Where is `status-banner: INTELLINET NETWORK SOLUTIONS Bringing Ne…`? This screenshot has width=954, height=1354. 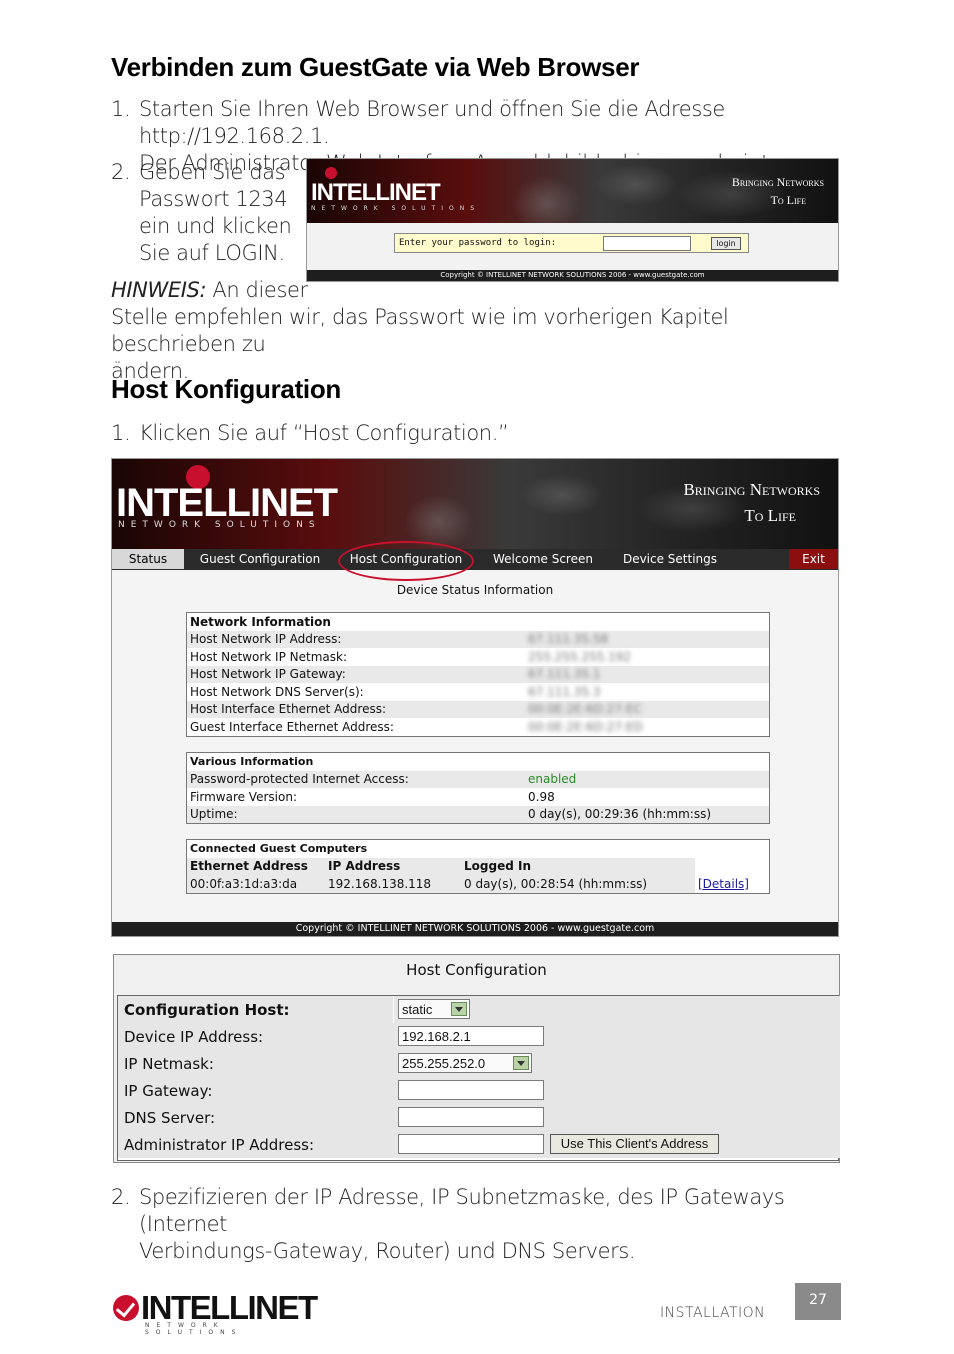 status-banner: INTELLINET NETWORK SOLUTIONS Bringing Ne… is located at coordinates (475, 504).